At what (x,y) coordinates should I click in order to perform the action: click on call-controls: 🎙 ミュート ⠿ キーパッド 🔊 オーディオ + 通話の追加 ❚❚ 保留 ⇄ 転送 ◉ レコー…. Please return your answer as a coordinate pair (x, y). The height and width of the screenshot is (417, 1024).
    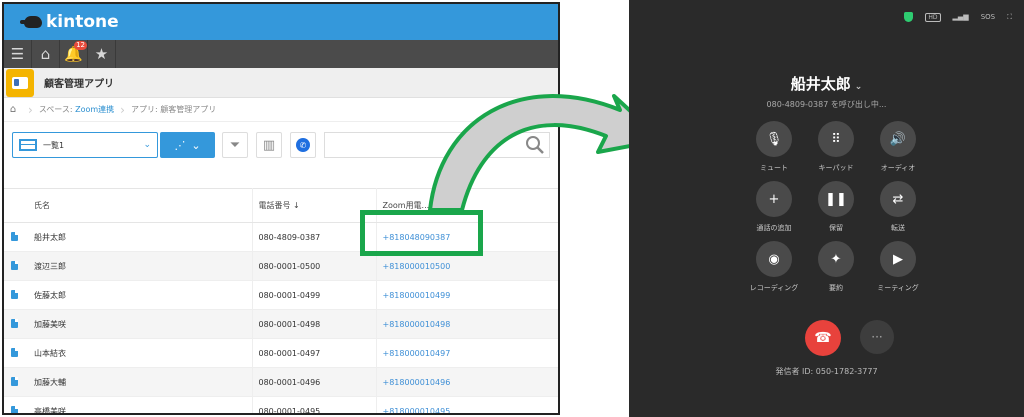
    Looking at the image, I should click on (833, 207).